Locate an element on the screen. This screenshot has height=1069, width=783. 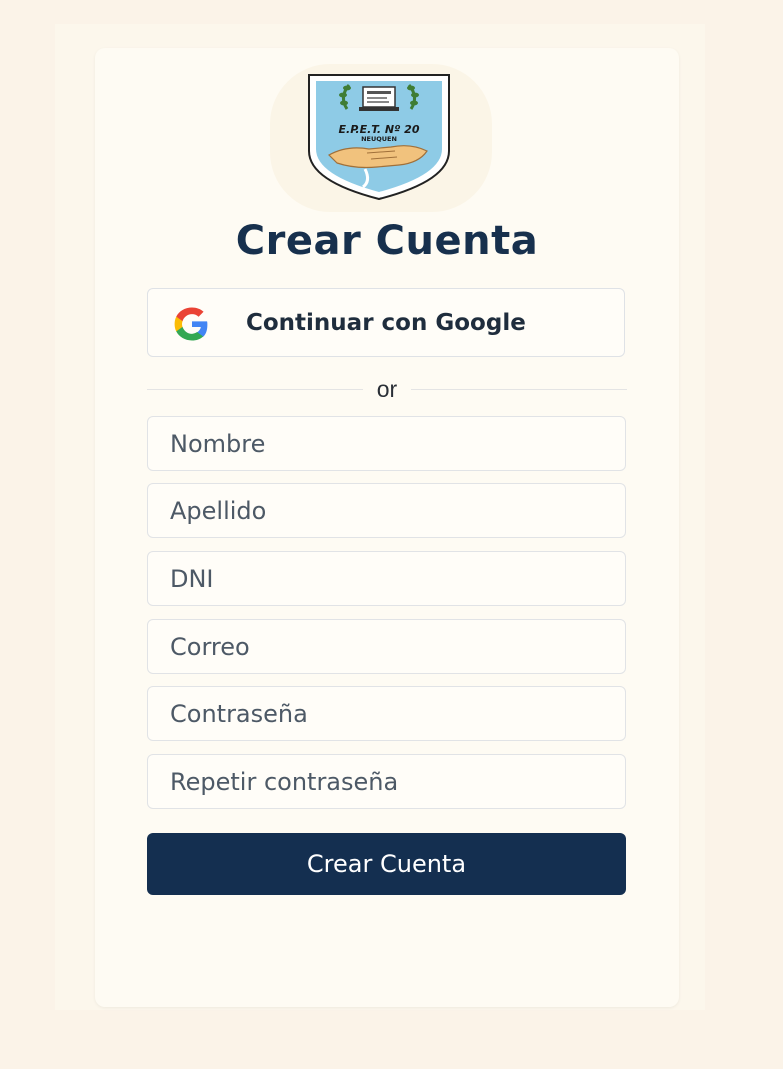
page-title: Crear Cuenta is located at coordinates (387, 241).